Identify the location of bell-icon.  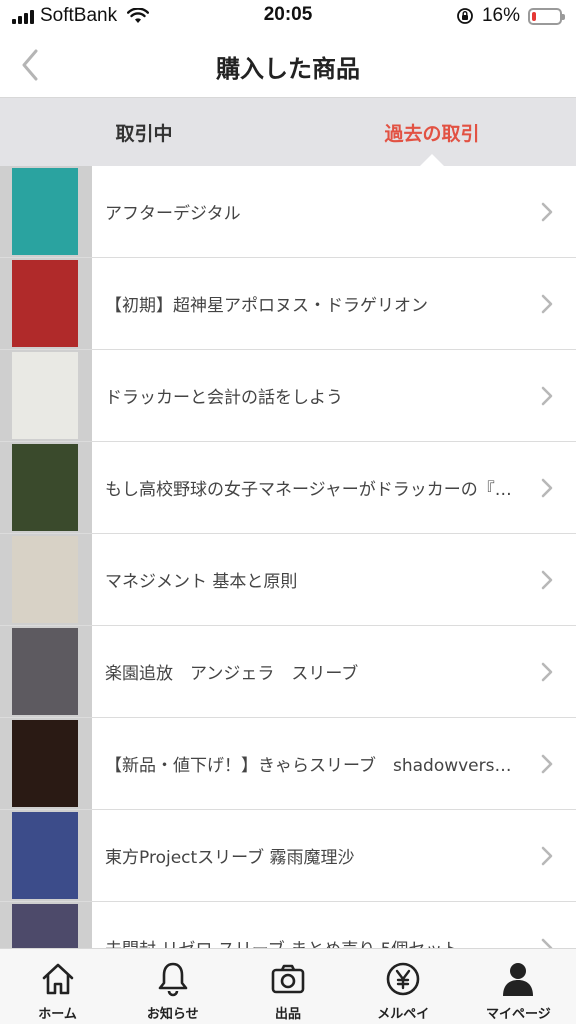
(173, 979).